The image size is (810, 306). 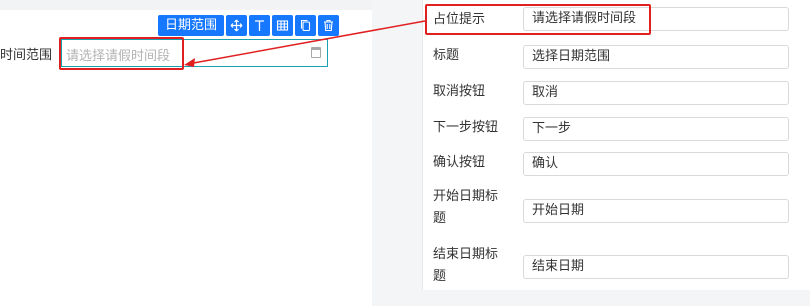 What do you see at coordinates (305, 43) in the screenshot?
I see `annotation-arrow` at bounding box center [305, 43].